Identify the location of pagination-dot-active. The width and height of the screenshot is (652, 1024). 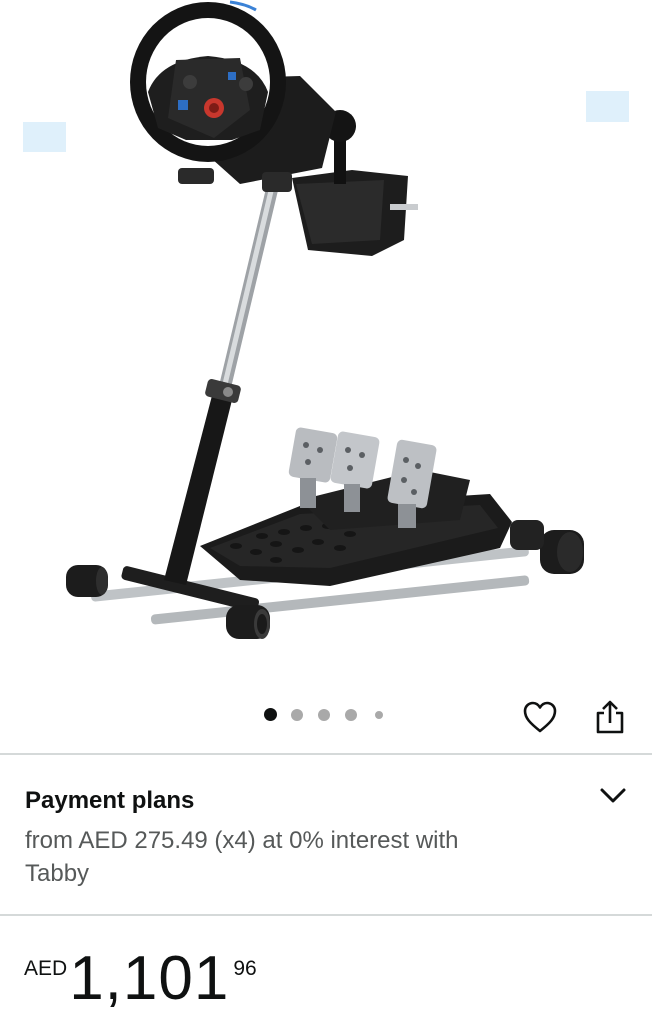
(270, 714).